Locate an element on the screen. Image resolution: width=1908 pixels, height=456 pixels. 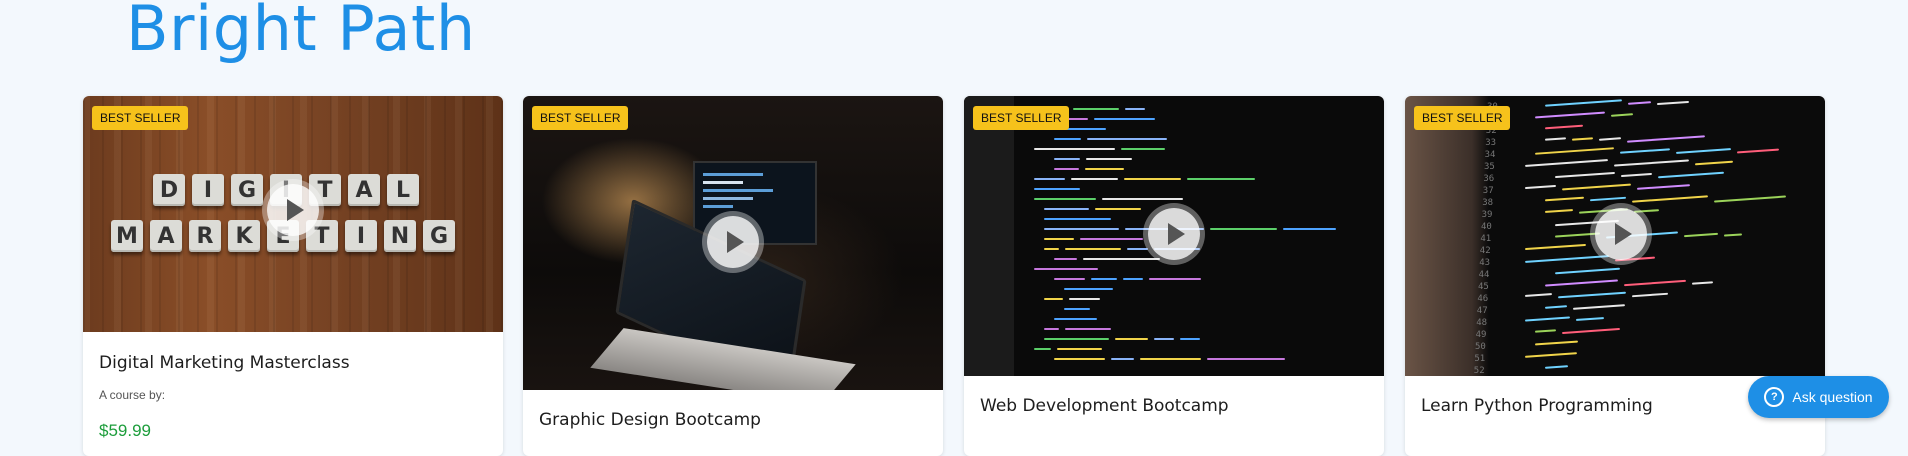
letter-tile: G is located at coordinates (439, 236).